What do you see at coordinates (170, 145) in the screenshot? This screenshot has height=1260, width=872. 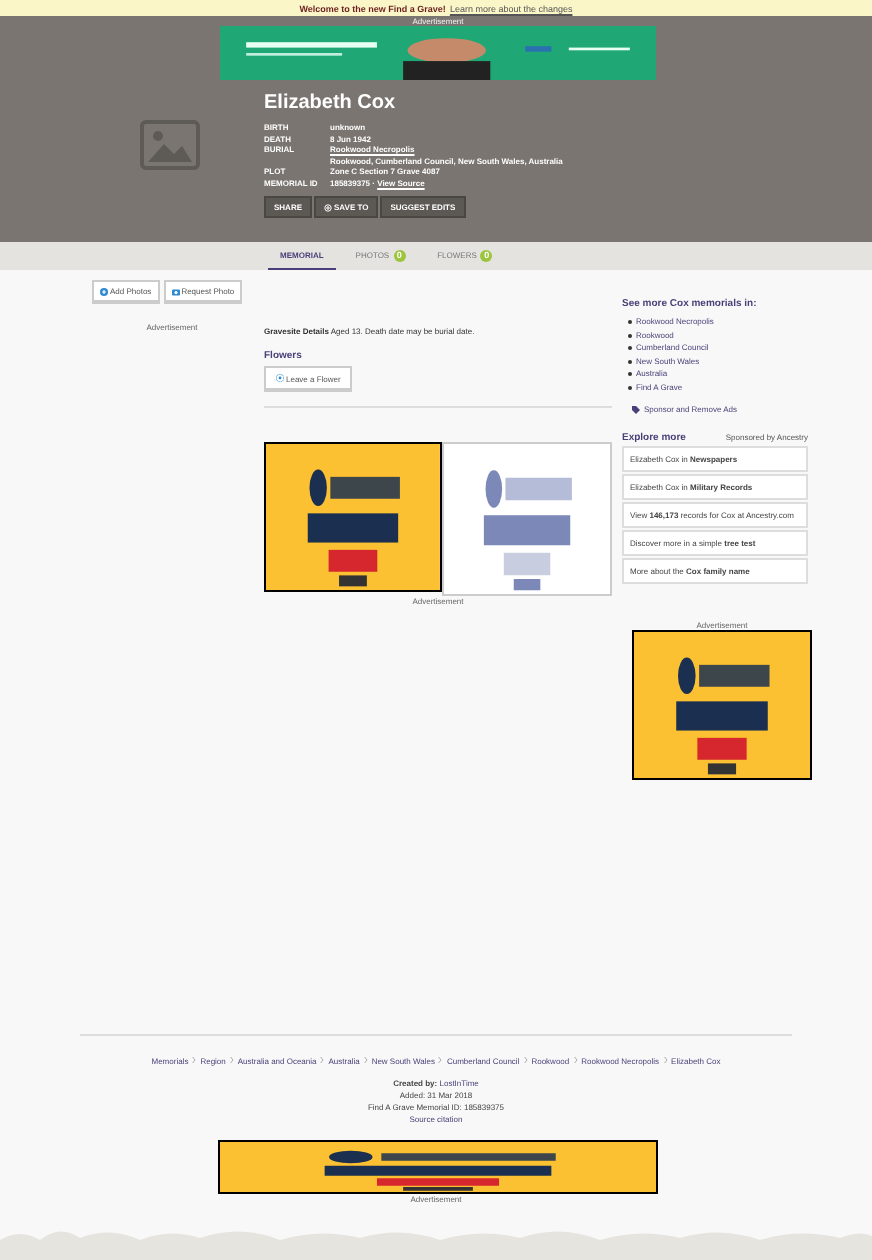 I see `photo-placeholder-icon` at bounding box center [170, 145].